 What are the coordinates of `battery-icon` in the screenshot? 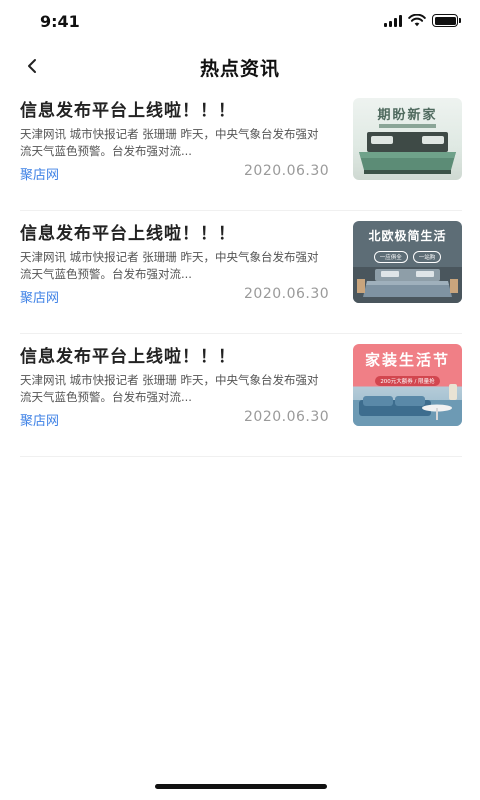 It's located at (446, 20).